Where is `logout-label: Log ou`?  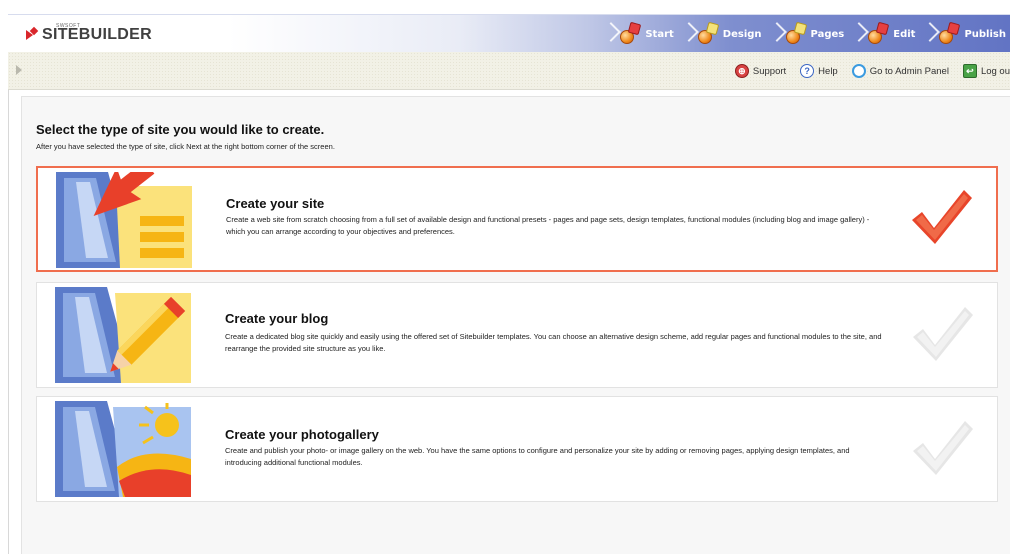
logout-label: Log ou is located at coordinates (995, 71).